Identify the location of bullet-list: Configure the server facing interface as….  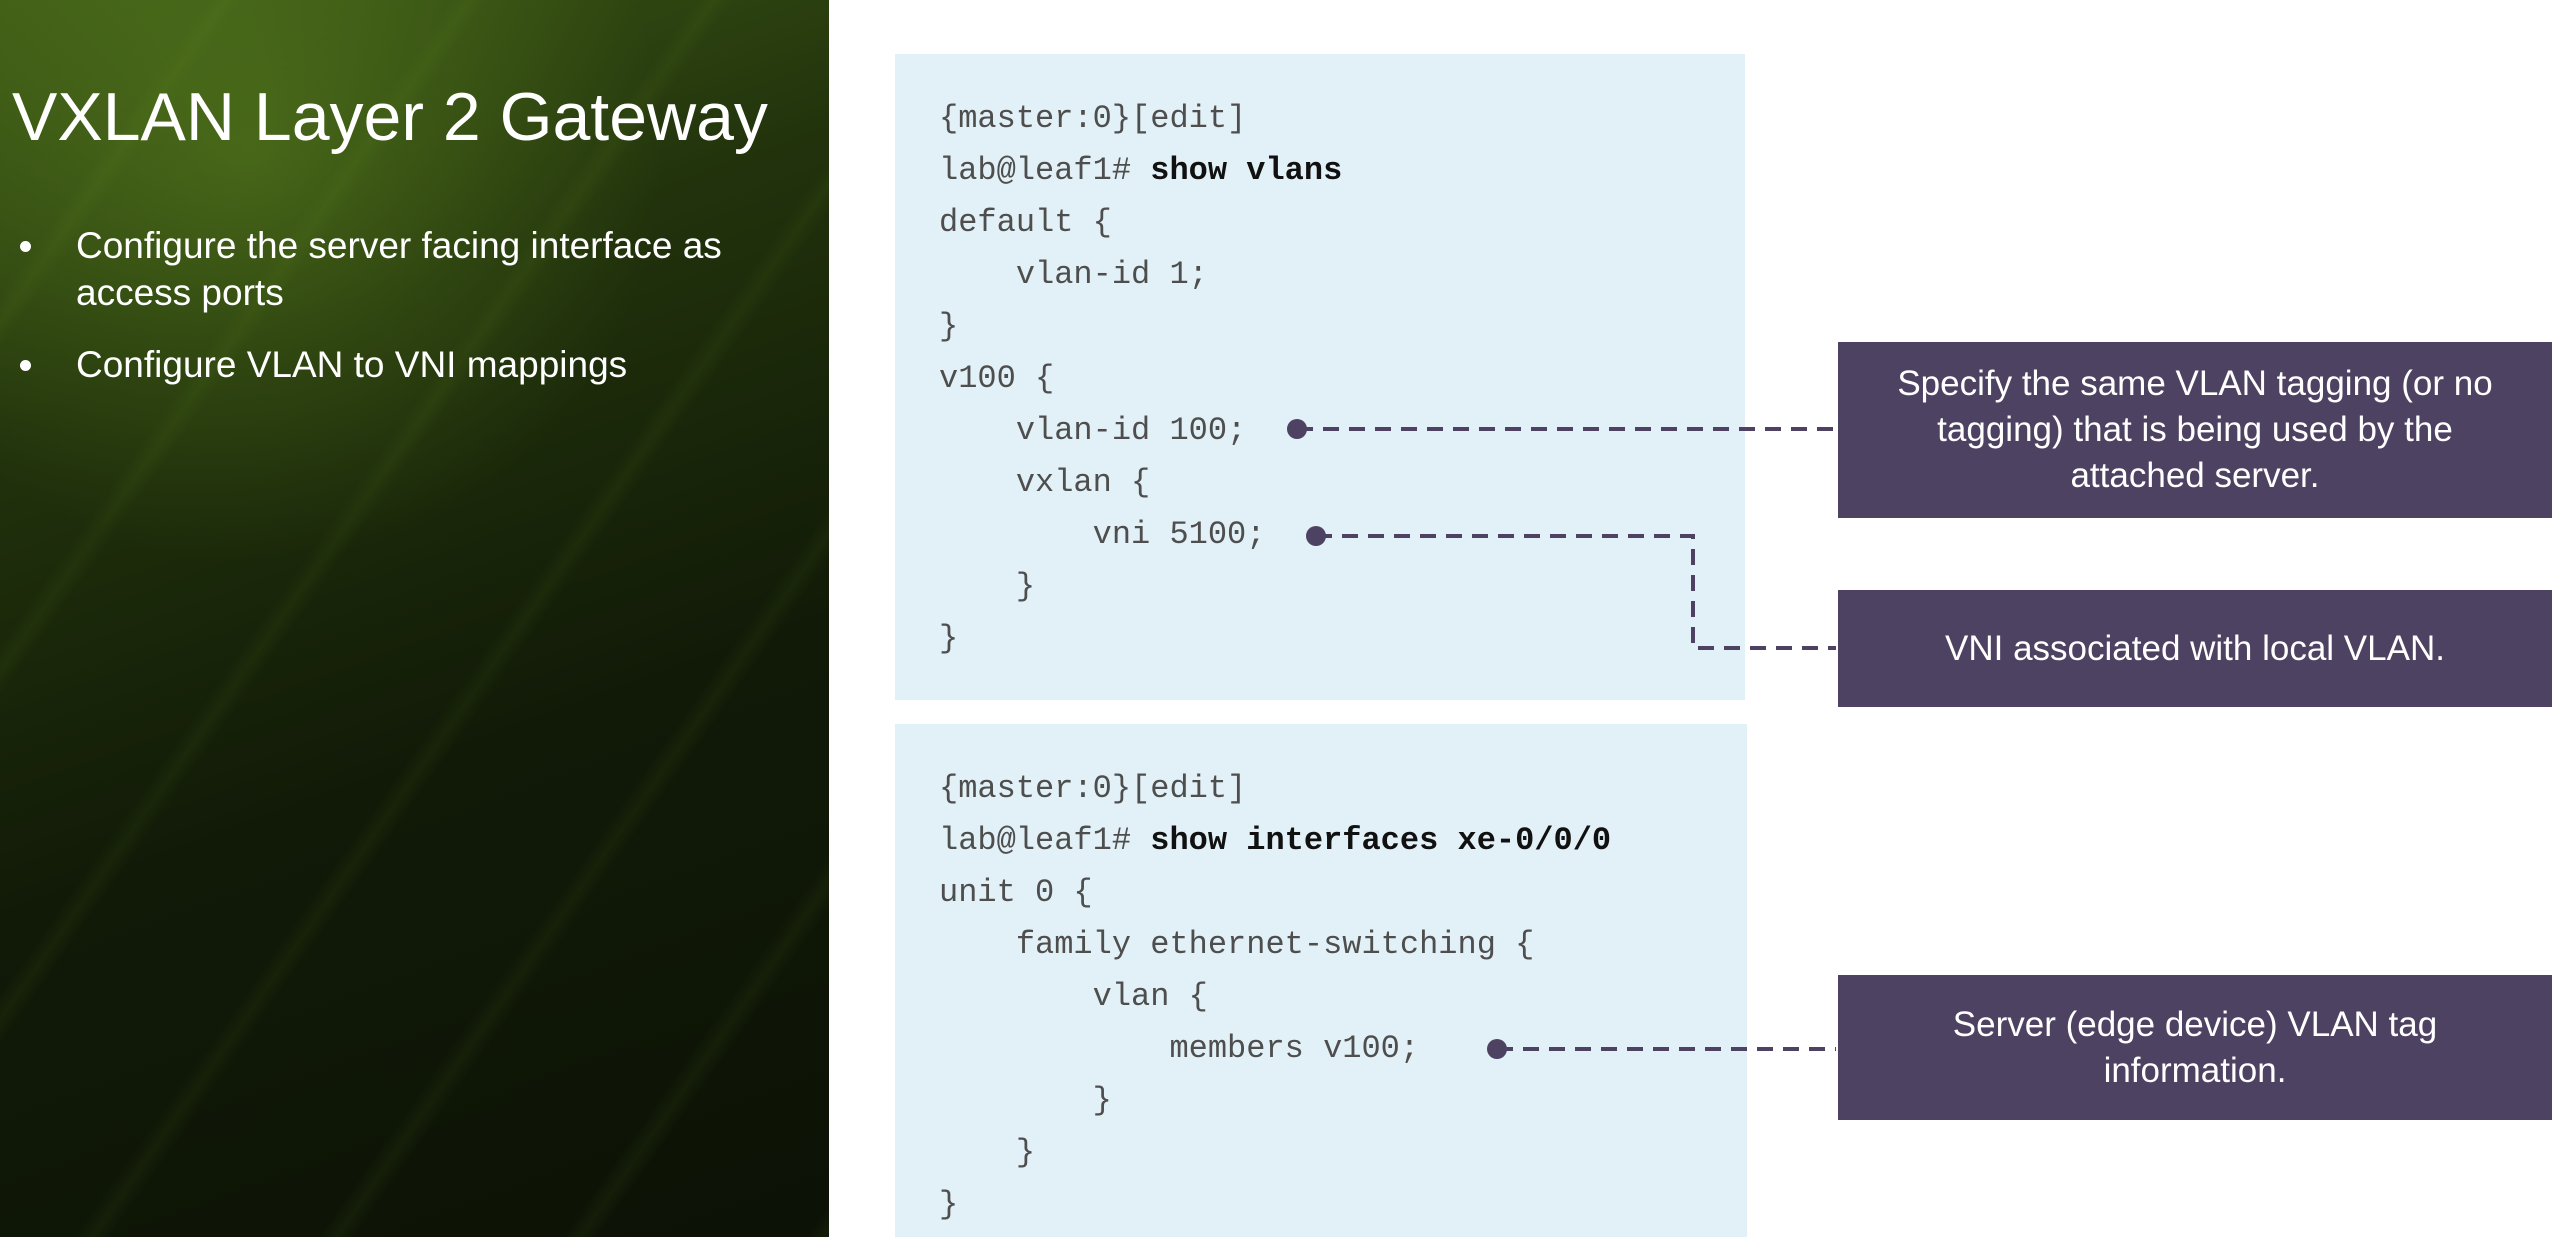
(406, 317).